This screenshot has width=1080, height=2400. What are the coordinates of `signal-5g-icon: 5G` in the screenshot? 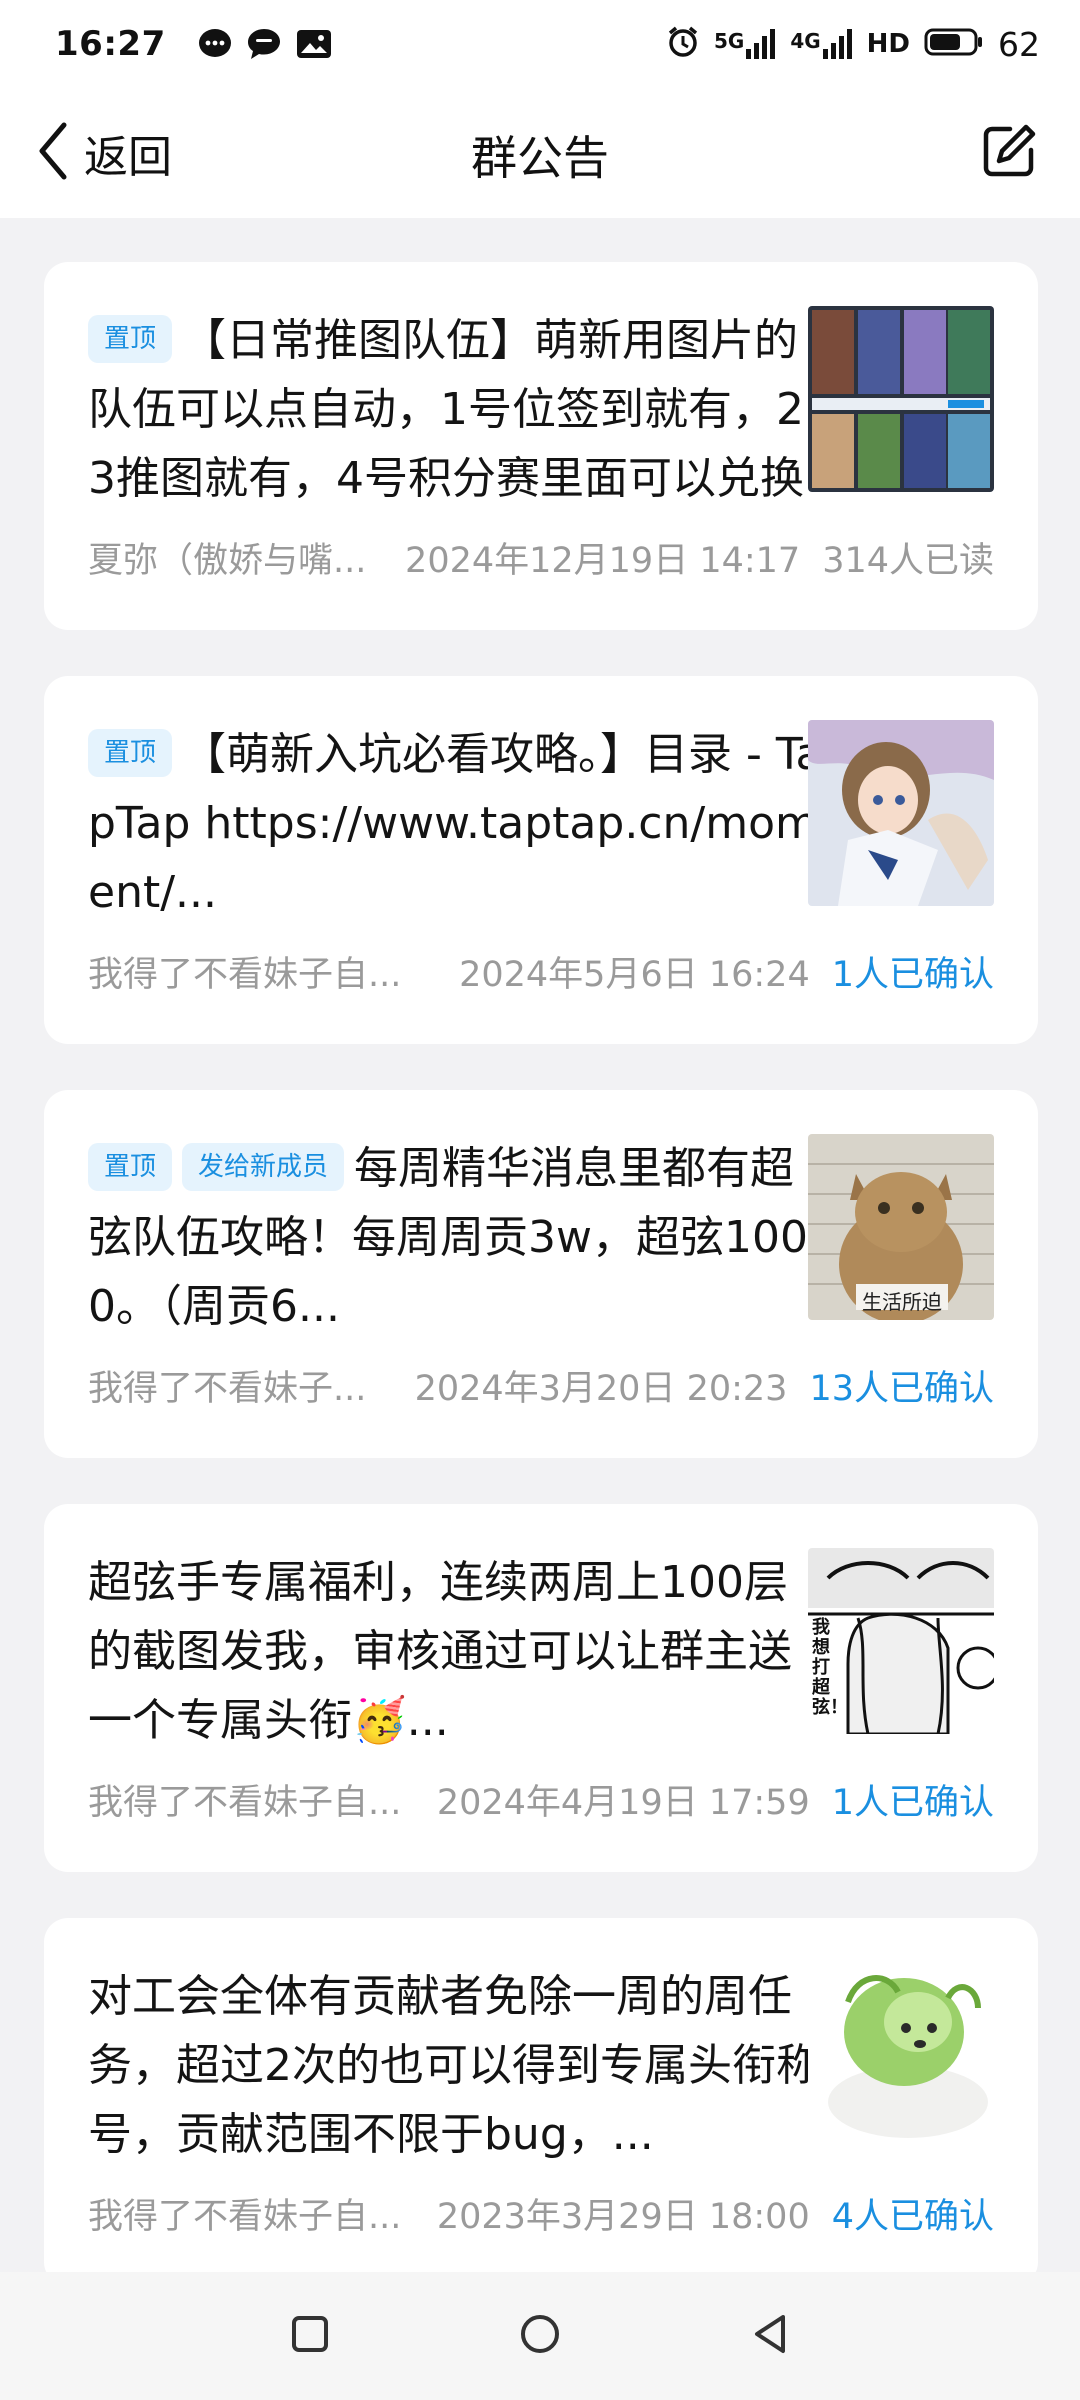 It's located at (745, 44).